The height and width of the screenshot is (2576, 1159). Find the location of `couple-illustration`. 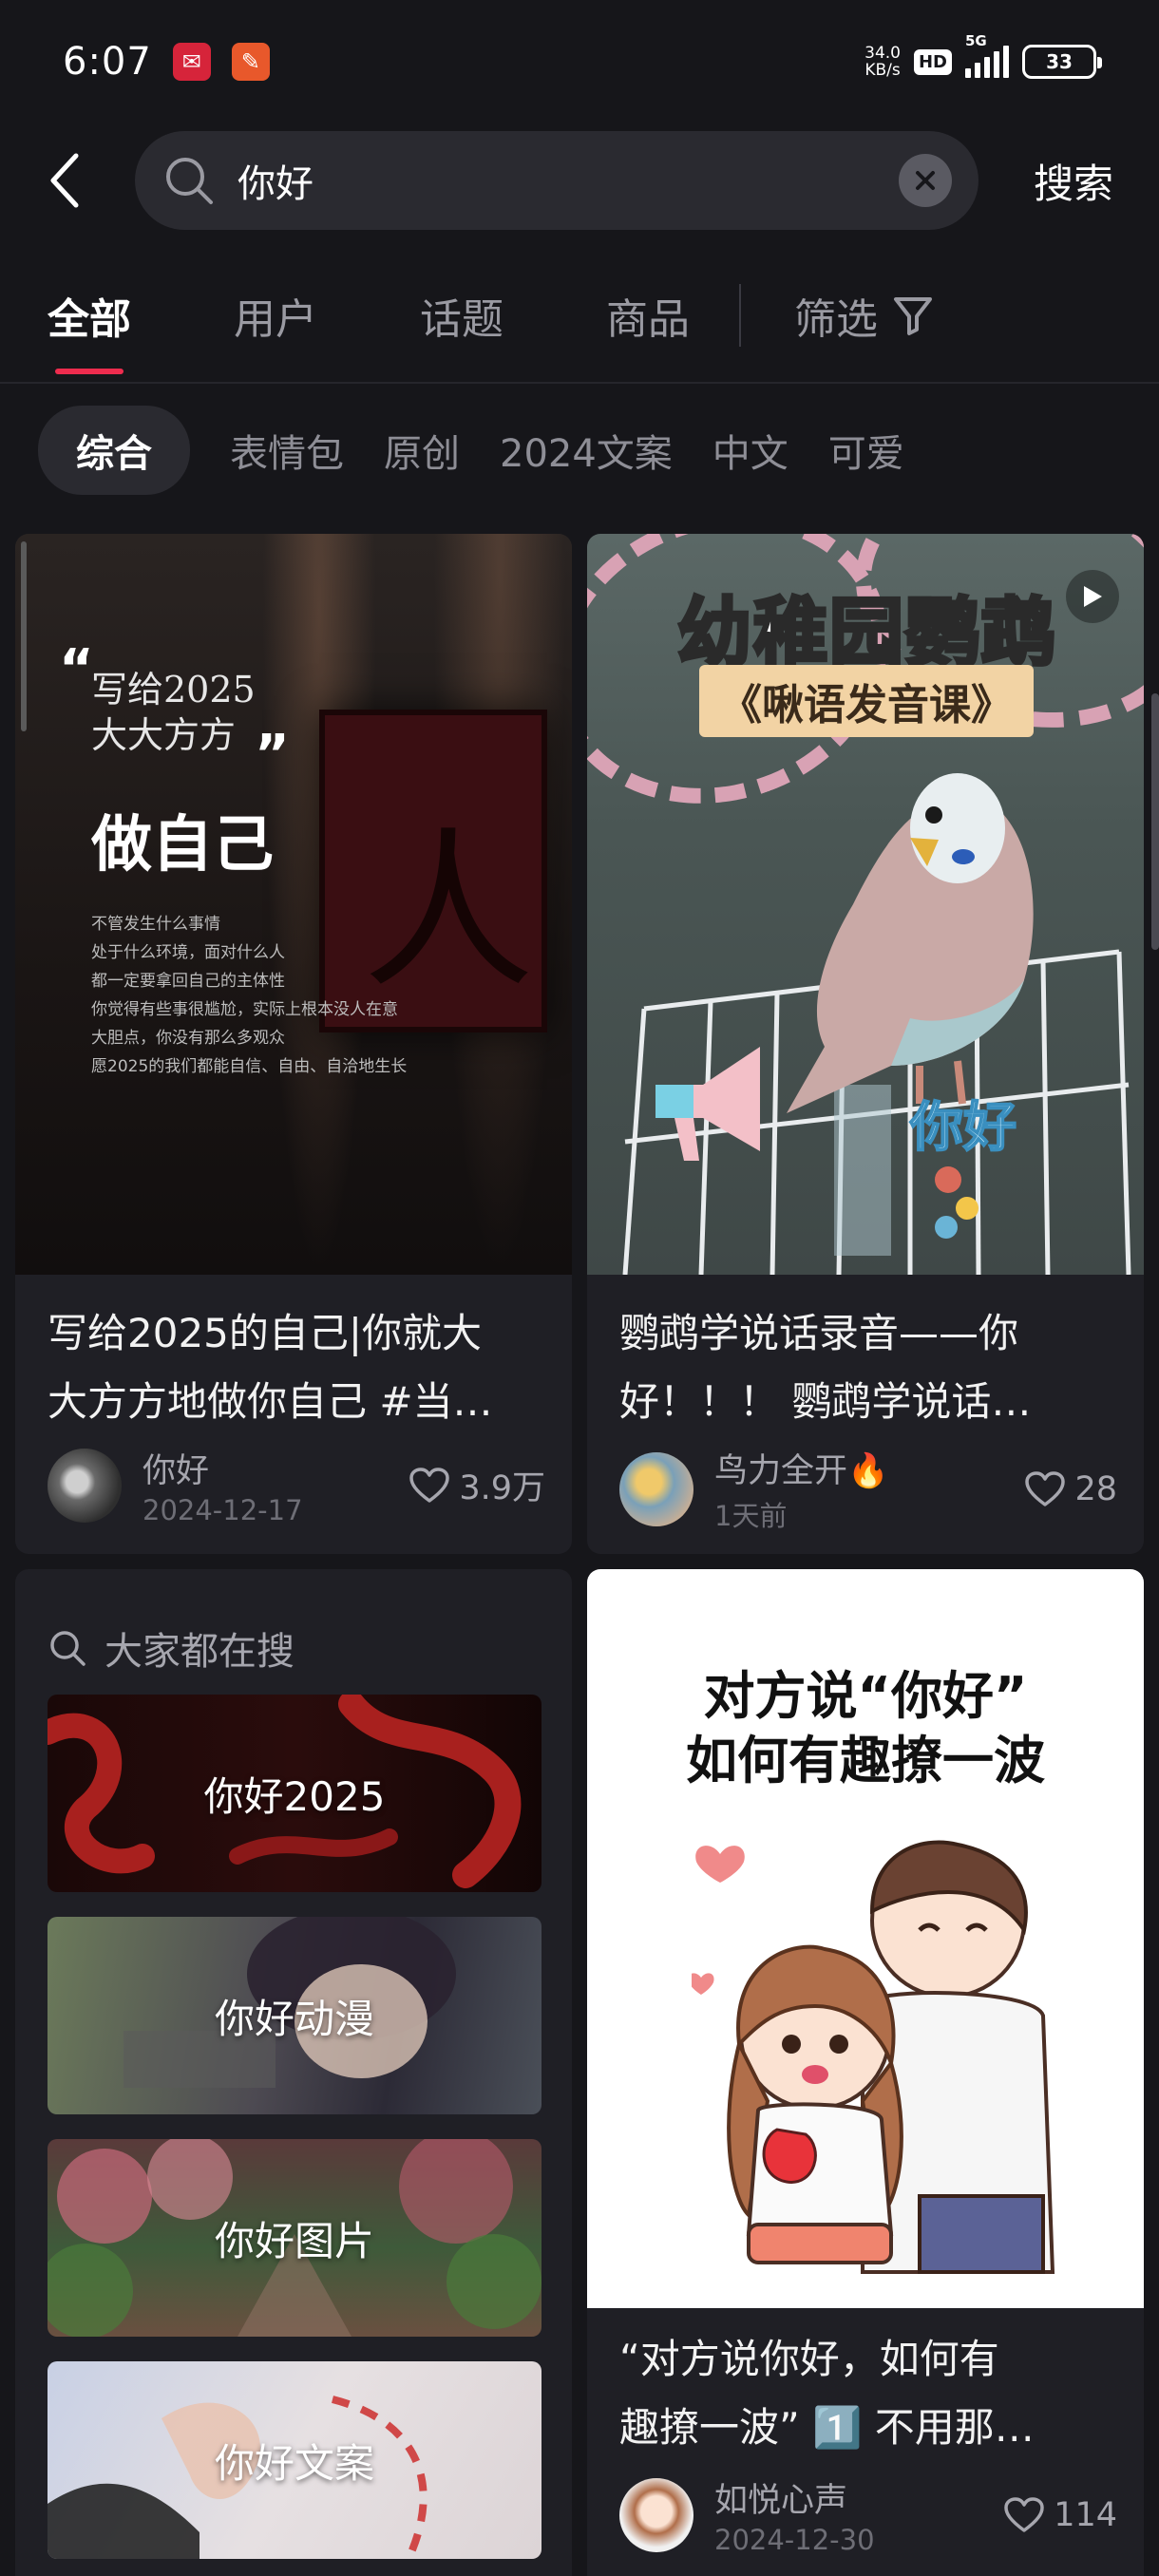

couple-illustration is located at coordinates (873, 2057).